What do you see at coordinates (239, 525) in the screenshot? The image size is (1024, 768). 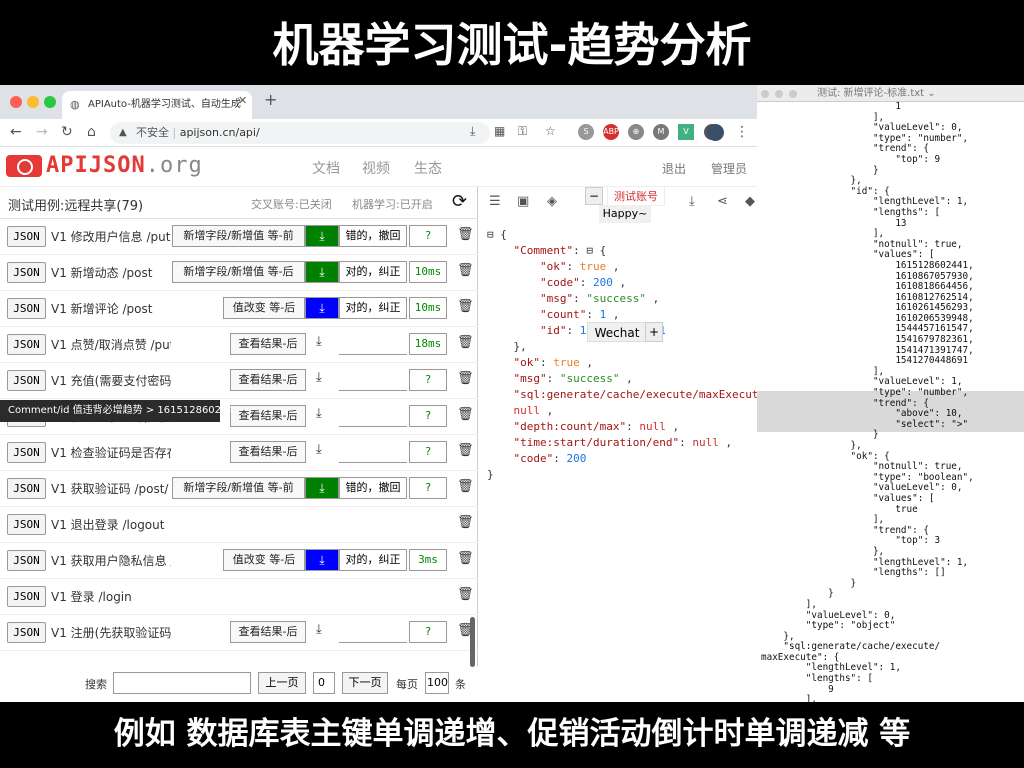 I see `table-row: JSON V1 退出登录 /logout 🗑` at bounding box center [239, 525].